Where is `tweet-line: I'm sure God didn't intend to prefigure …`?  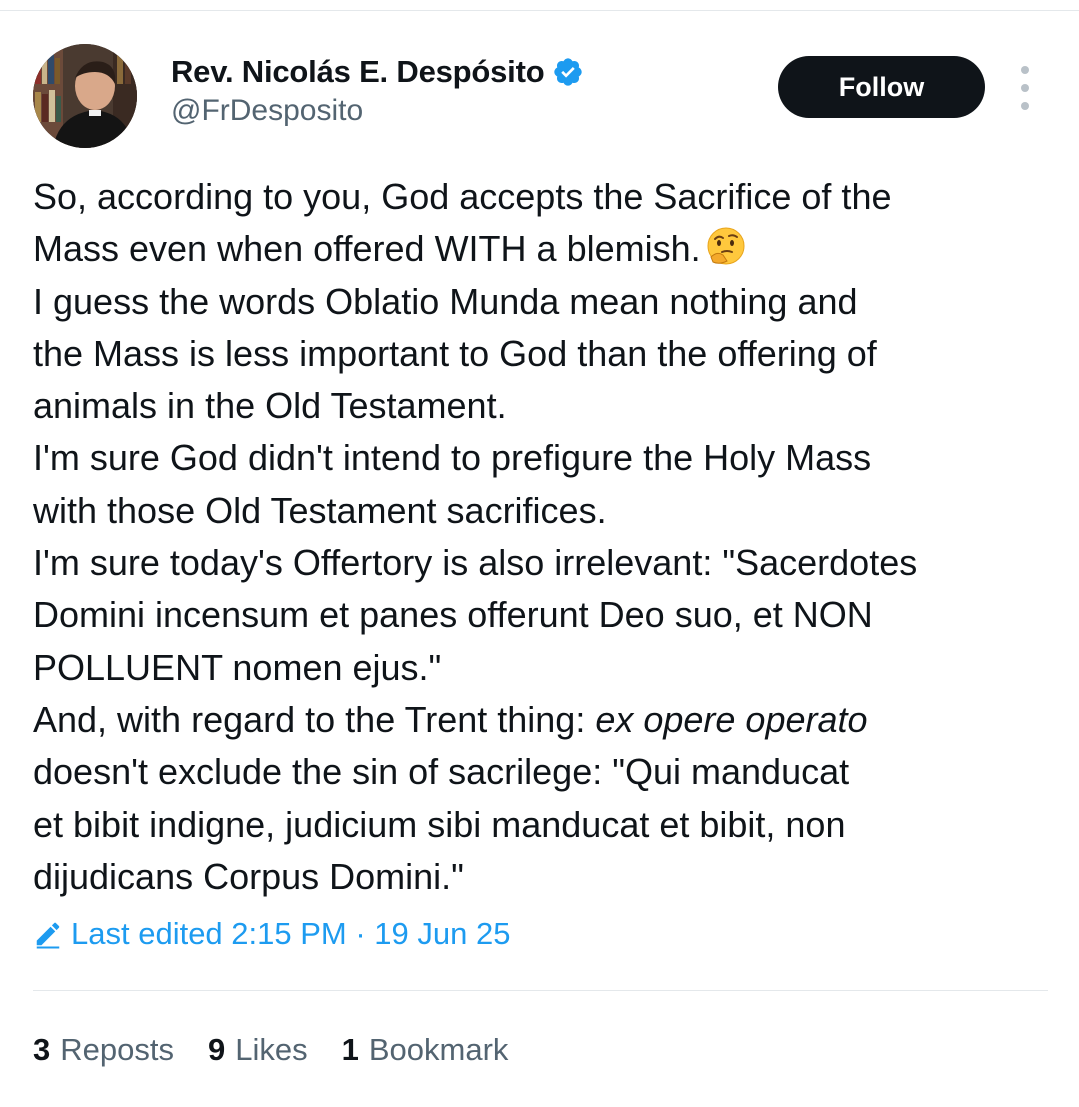
tweet-line: I'm sure God didn't intend to prefigure … is located at coordinates (452, 458).